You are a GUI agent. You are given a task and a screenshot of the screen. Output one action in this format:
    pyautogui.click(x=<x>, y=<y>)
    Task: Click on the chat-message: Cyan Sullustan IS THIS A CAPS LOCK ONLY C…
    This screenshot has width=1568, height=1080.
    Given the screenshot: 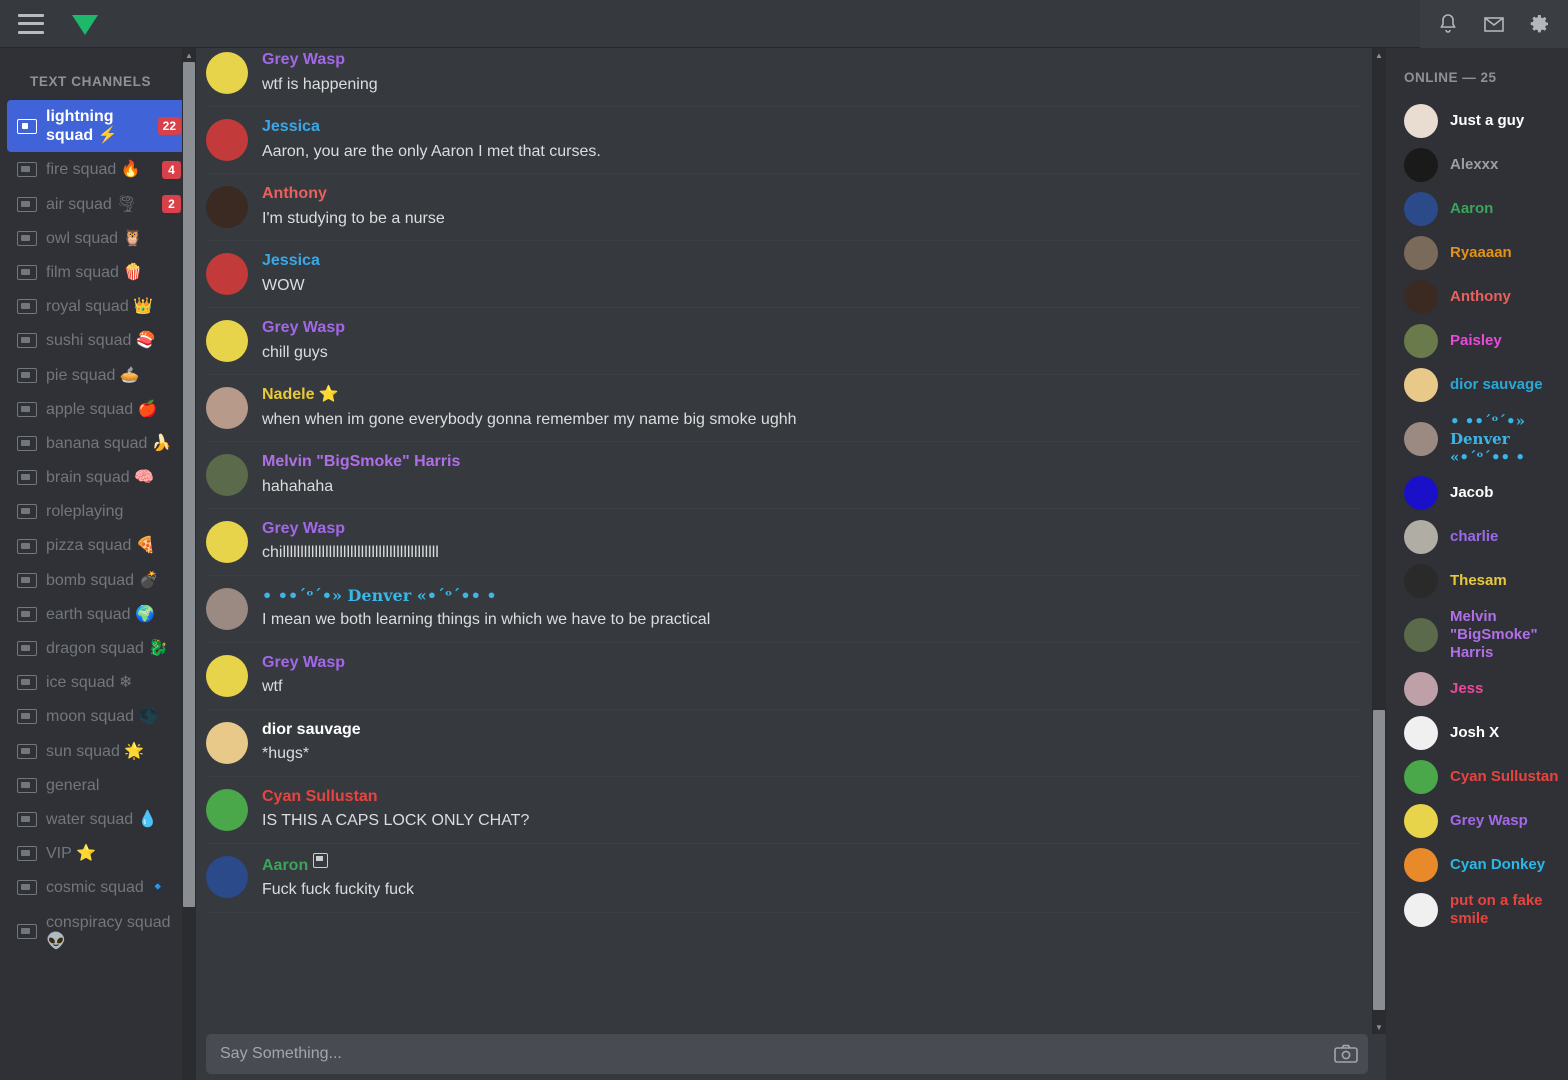 What is the action you would take?
    pyautogui.click(x=784, y=810)
    